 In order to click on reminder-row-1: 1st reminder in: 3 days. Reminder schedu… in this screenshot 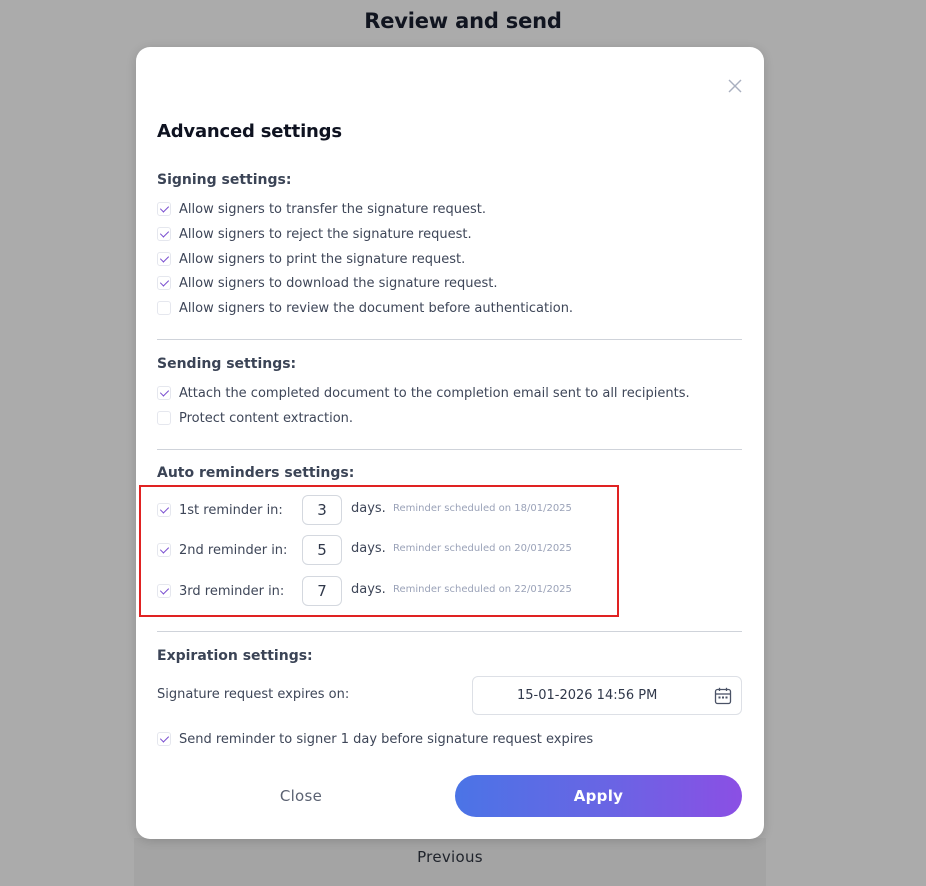, I will do `click(377, 510)`.